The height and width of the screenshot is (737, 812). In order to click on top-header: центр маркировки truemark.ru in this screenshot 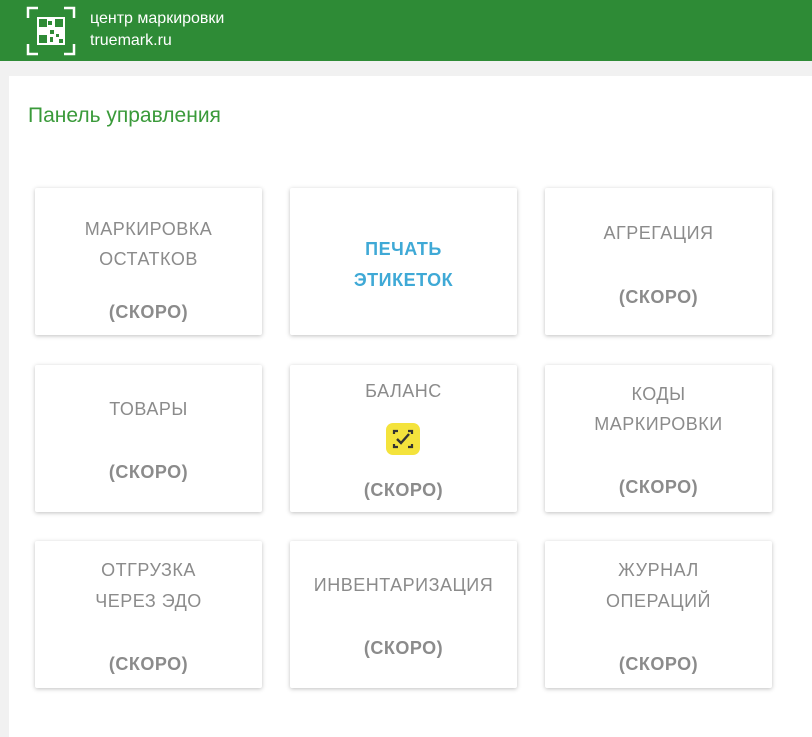, I will do `click(406, 30)`.